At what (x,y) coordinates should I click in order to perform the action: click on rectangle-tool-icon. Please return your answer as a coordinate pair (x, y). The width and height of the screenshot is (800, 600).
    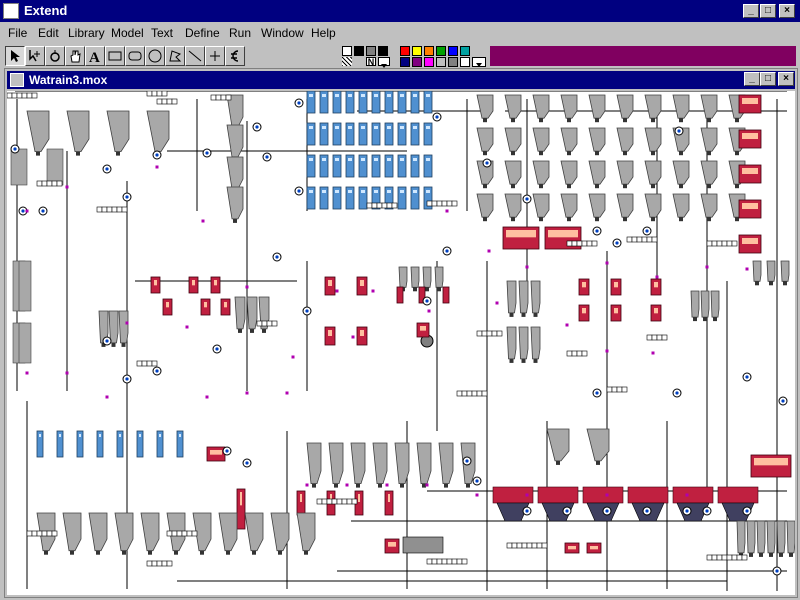
    Looking at the image, I should click on (115, 56).